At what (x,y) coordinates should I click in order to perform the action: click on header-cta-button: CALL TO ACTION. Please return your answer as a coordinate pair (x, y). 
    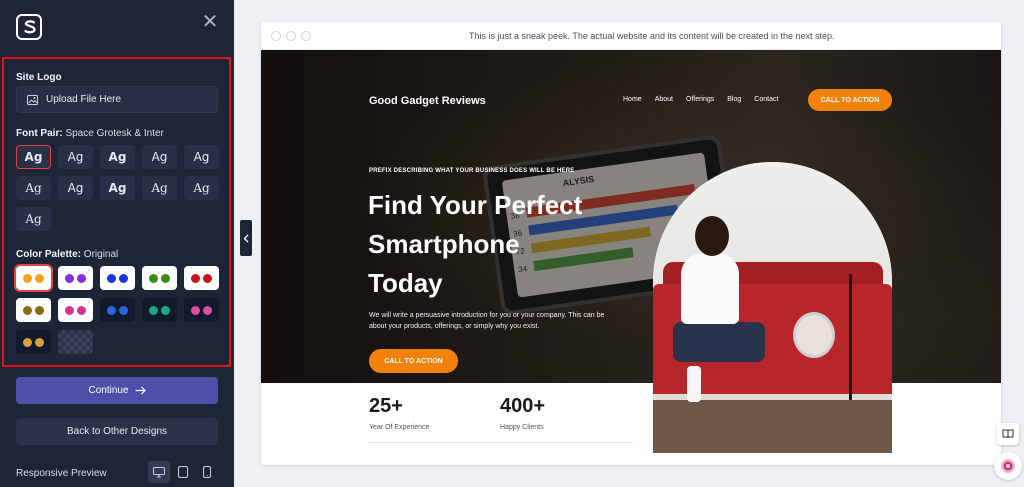
    Looking at the image, I should click on (850, 100).